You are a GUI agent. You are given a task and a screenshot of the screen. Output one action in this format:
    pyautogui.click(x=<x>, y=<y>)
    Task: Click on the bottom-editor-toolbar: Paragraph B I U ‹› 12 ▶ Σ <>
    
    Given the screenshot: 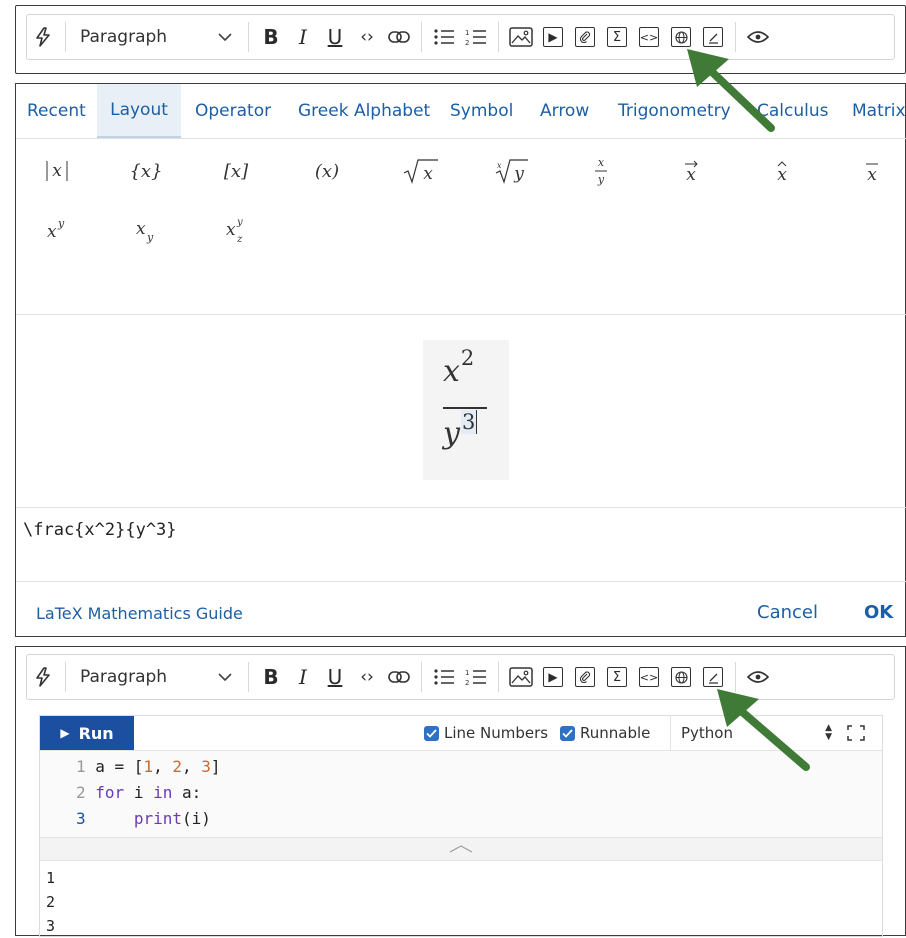 What is the action you would take?
    pyautogui.click(x=460, y=677)
    